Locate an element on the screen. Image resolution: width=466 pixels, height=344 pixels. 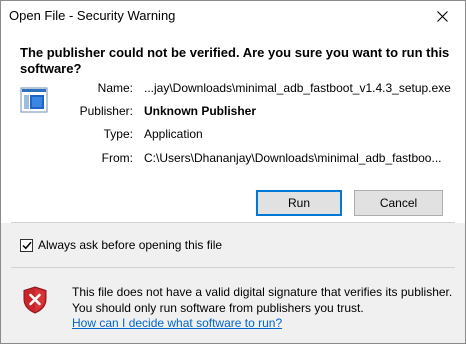
checkmark-icon is located at coordinates (26, 245).